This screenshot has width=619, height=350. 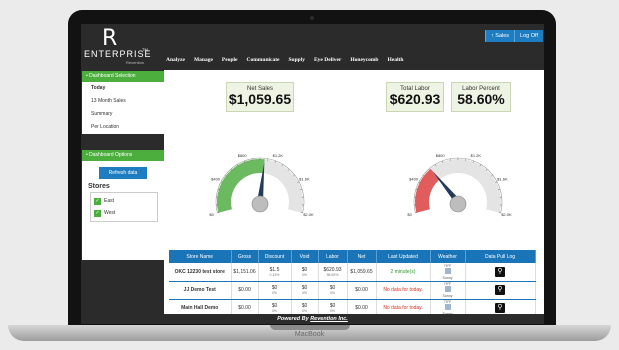 I want to click on void-value: $0, so click(x=304, y=269).